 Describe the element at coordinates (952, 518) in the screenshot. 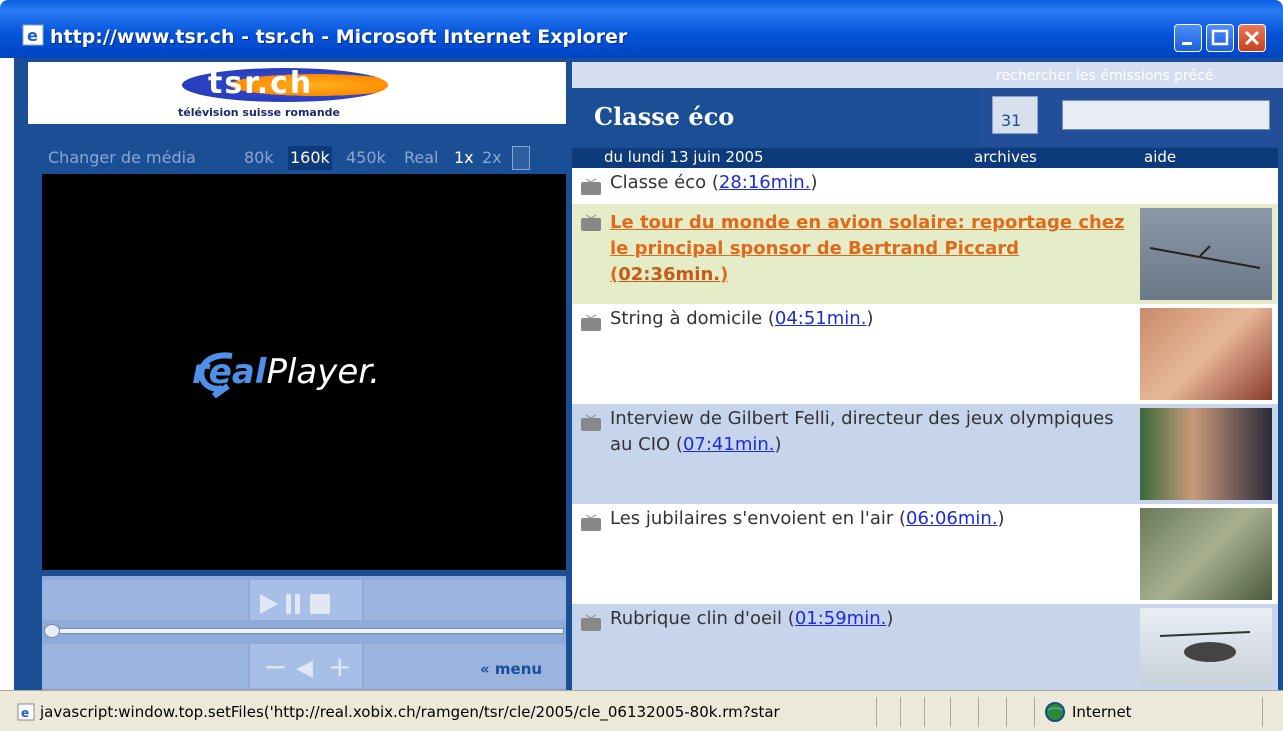

I see `duration-link: 06:06min.` at that location.